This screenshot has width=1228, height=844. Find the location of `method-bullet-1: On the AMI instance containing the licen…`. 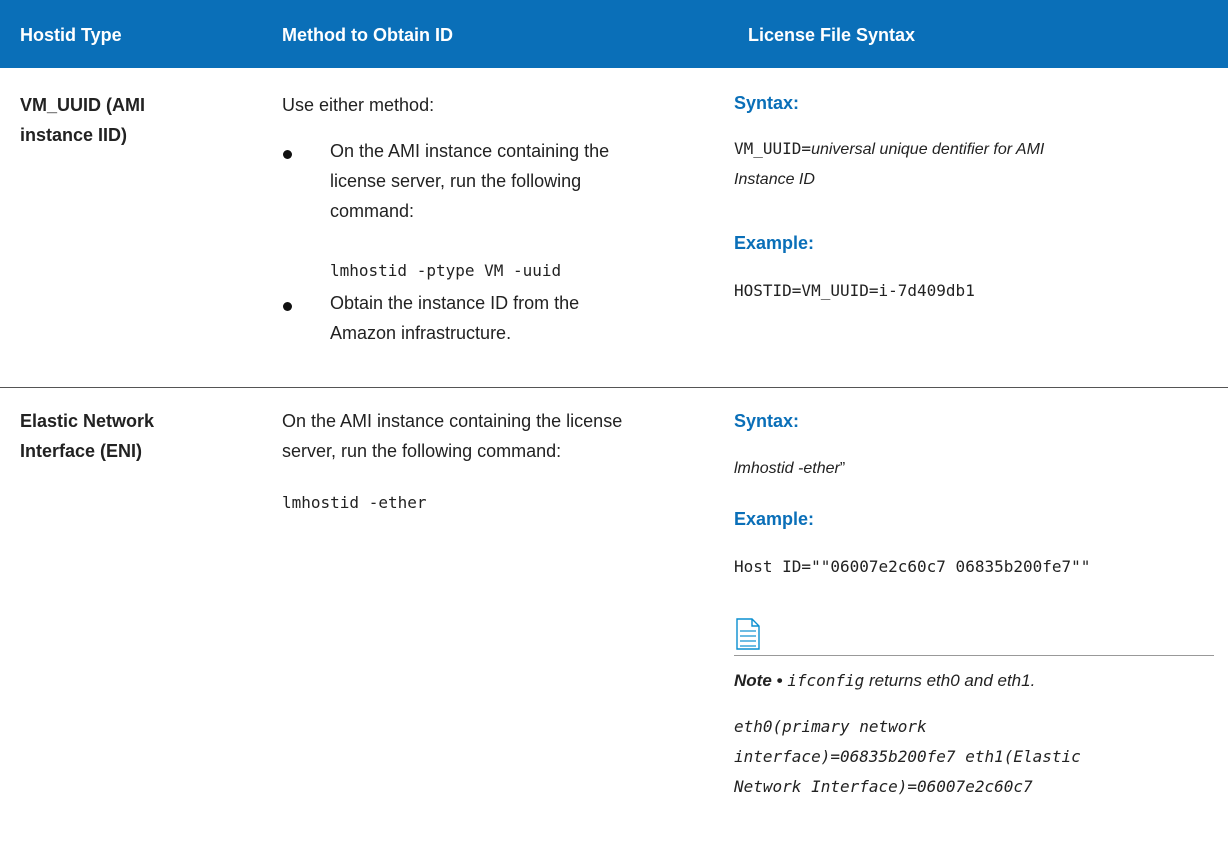

method-bullet-1: On the AMI instance containing the licen… is located at coordinates (469, 181).